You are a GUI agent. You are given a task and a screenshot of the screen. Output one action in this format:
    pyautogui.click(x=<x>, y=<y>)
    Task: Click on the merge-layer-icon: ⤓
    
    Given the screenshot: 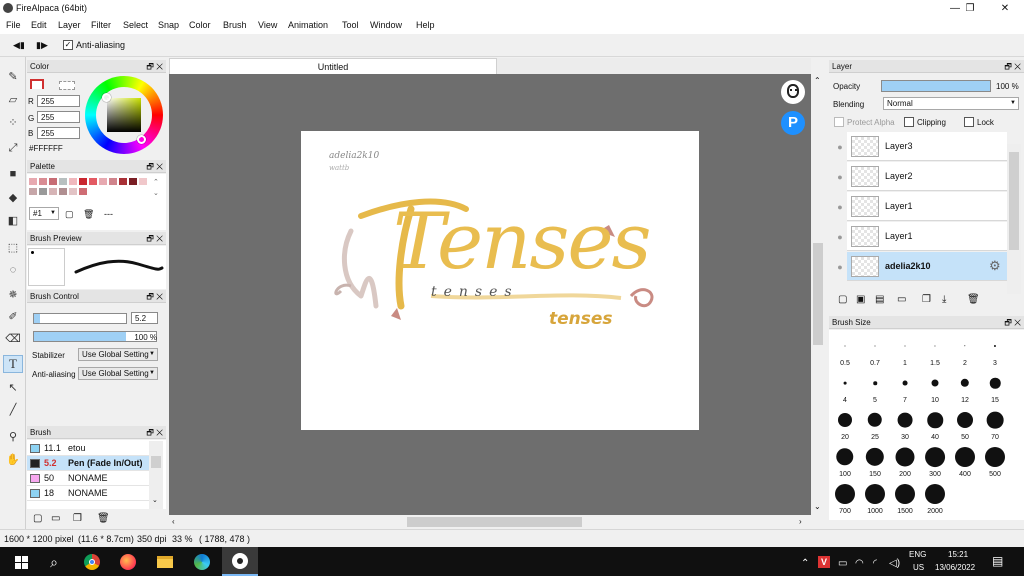 What is the action you would take?
    pyautogui.click(x=944, y=299)
    